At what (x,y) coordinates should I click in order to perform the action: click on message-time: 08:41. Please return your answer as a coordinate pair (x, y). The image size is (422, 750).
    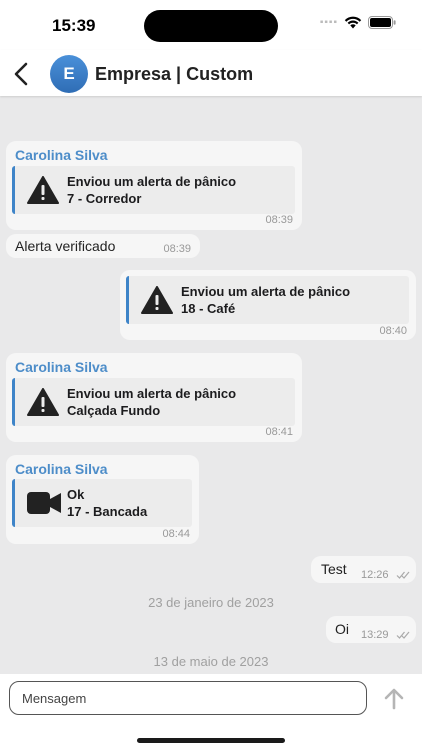
    Looking at the image, I should click on (279, 432).